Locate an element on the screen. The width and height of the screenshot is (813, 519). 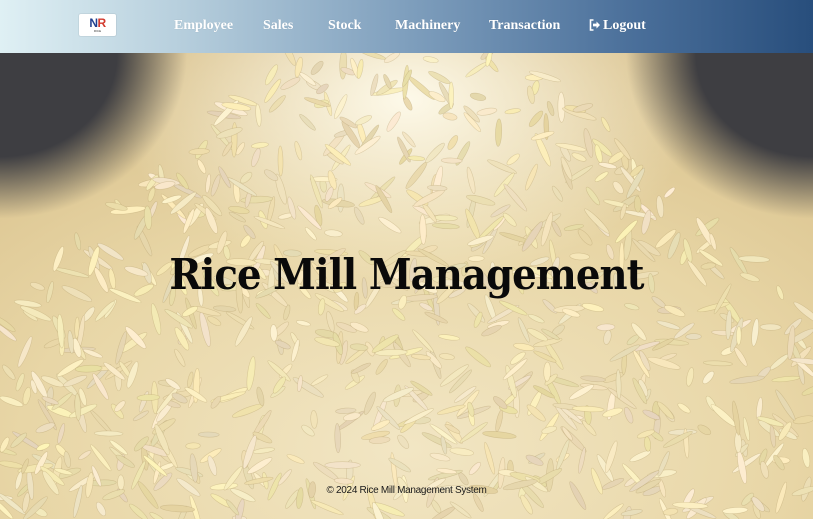
footer-copyright: © 2024 Rice Mill Management System is located at coordinates (406, 490).